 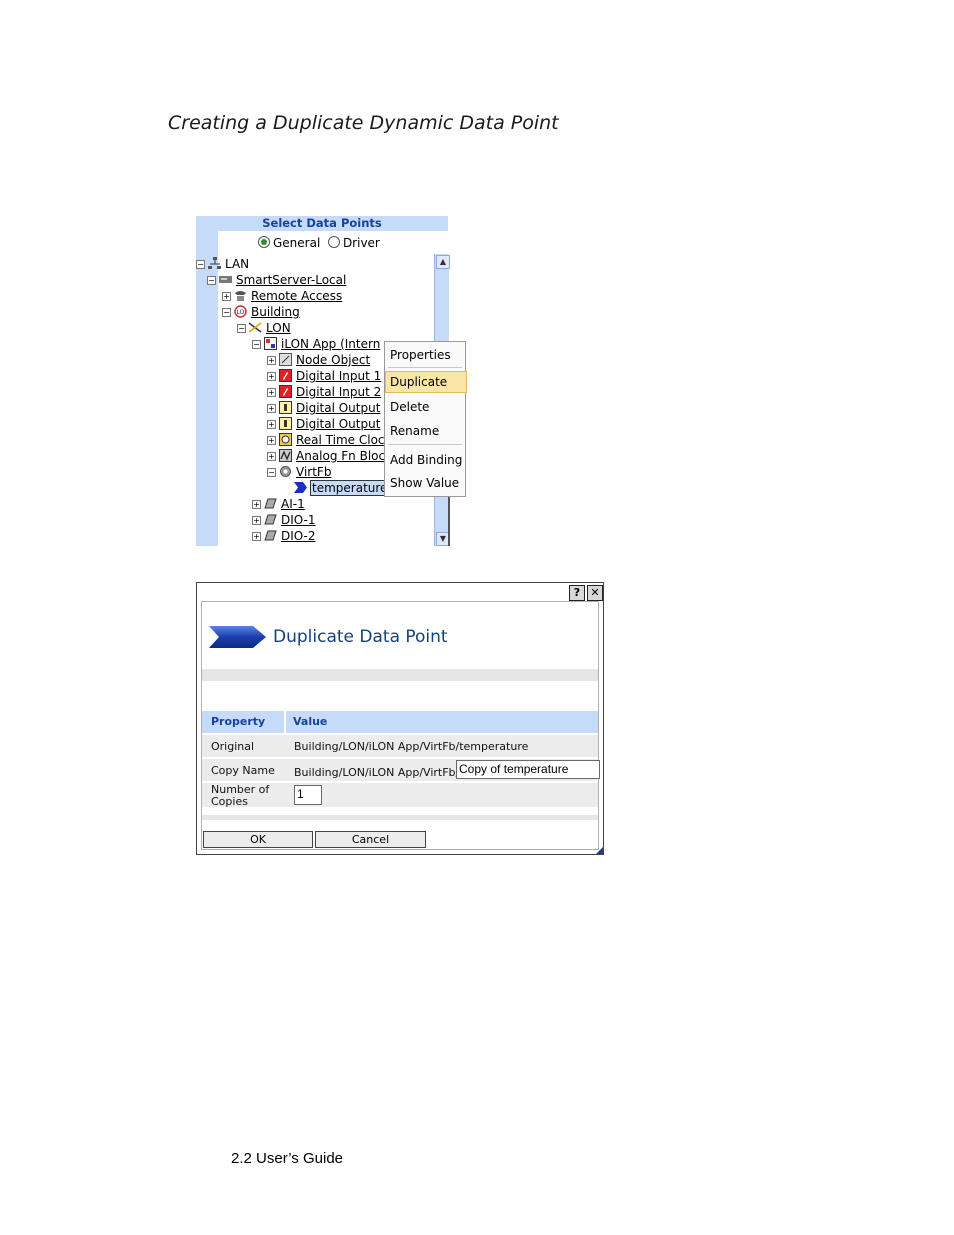 I want to click on tree-node-lon: − LON, so click(x=264, y=328).